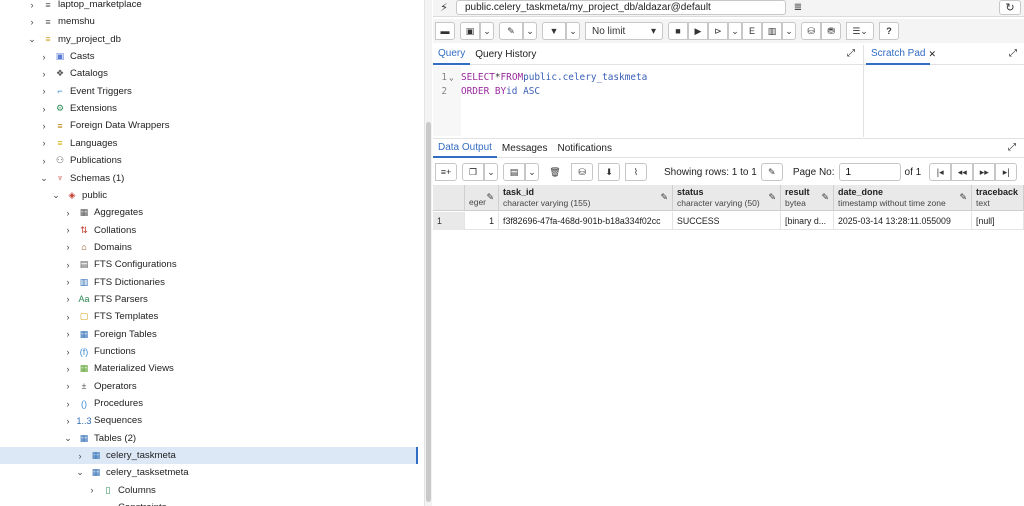 The image size is (1024, 506). I want to click on tree-node: ⌄ ≡ my_project_db, so click(209, 39).